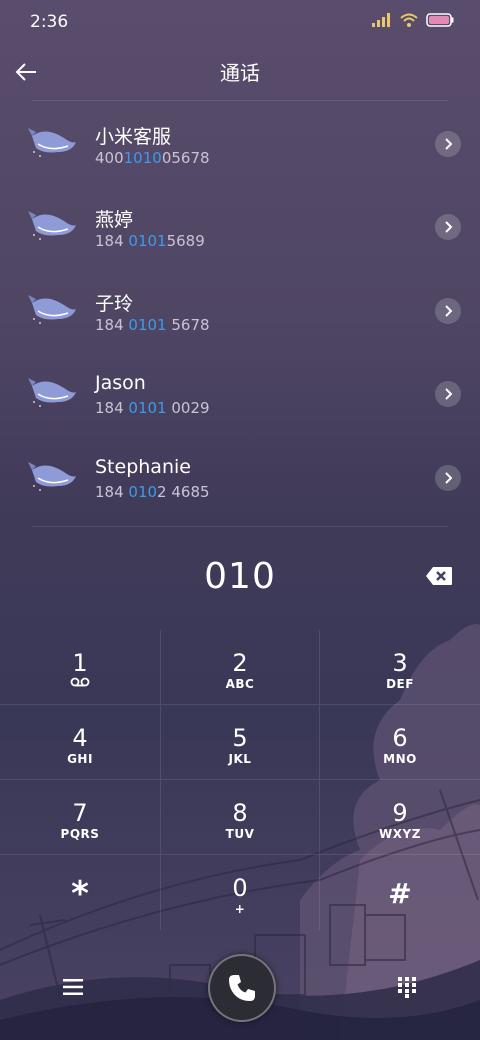  I want to click on dialpad-toggle-button, so click(407, 987).